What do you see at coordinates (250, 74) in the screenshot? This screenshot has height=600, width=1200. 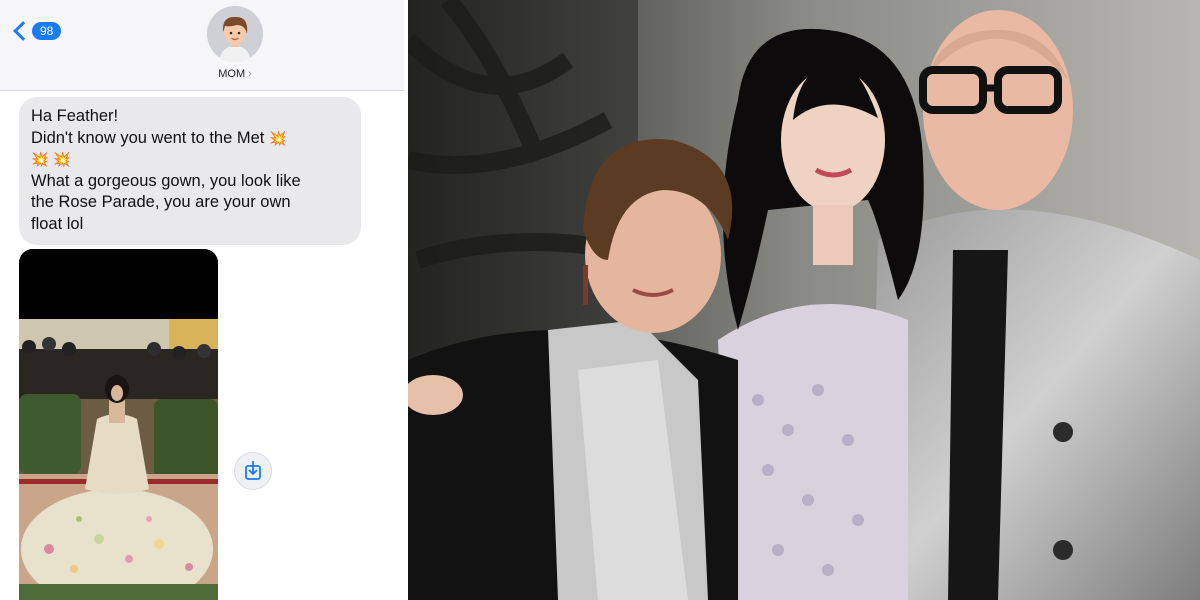 I see `chevron-right-icon: ›` at bounding box center [250, 74].